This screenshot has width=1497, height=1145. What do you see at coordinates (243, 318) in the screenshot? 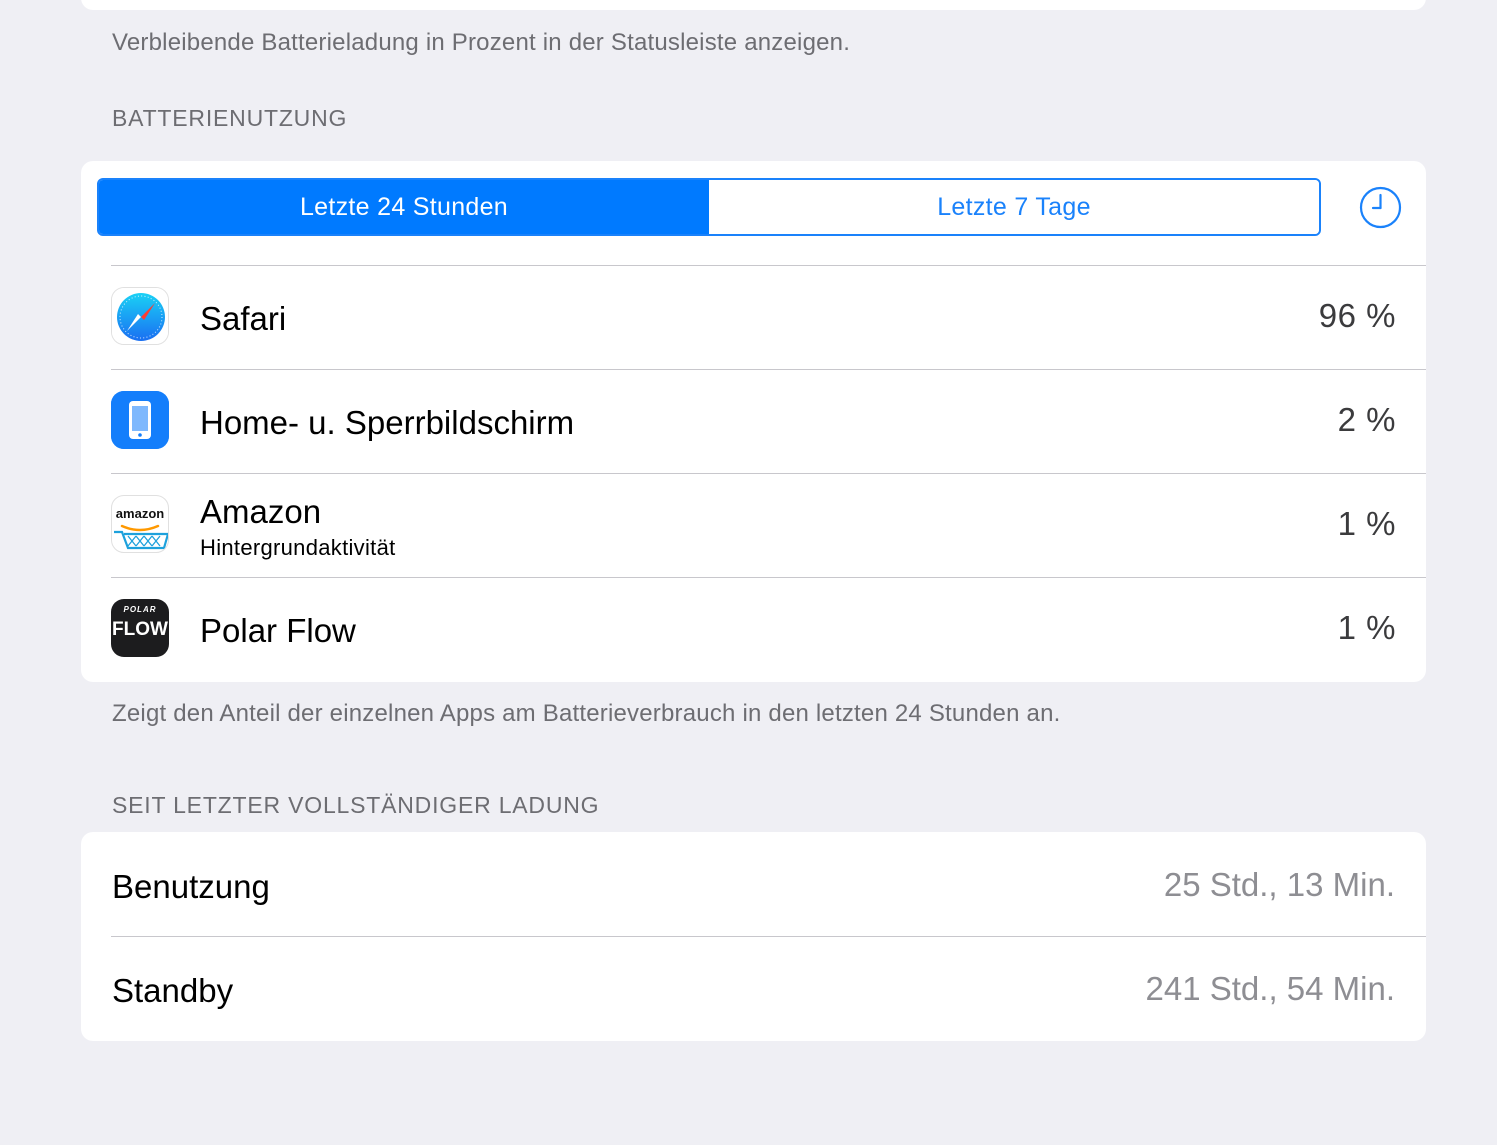
I see `app-name: Safari` at bounding box center [243, 318].